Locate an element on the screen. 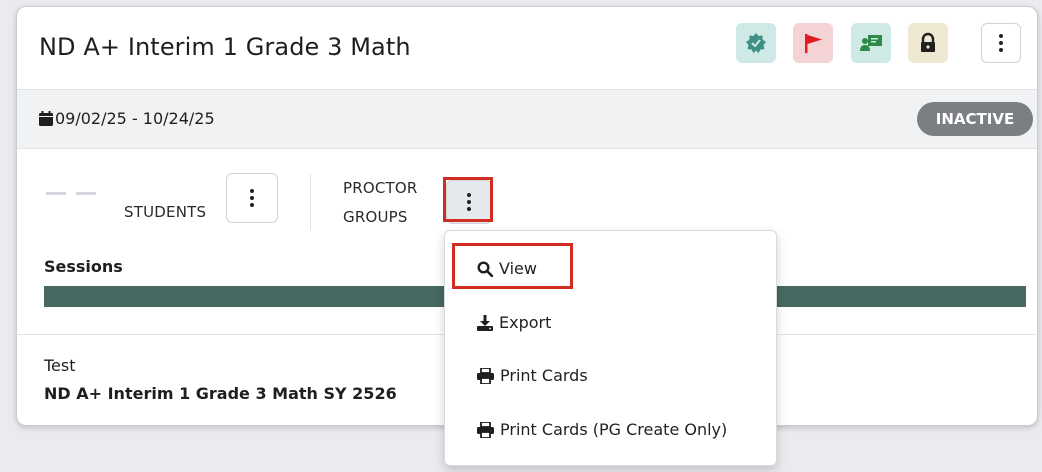 The height and width of the screenshot is (472, 1042). proctor-groups-highlight is located at coordinates (468, 199).